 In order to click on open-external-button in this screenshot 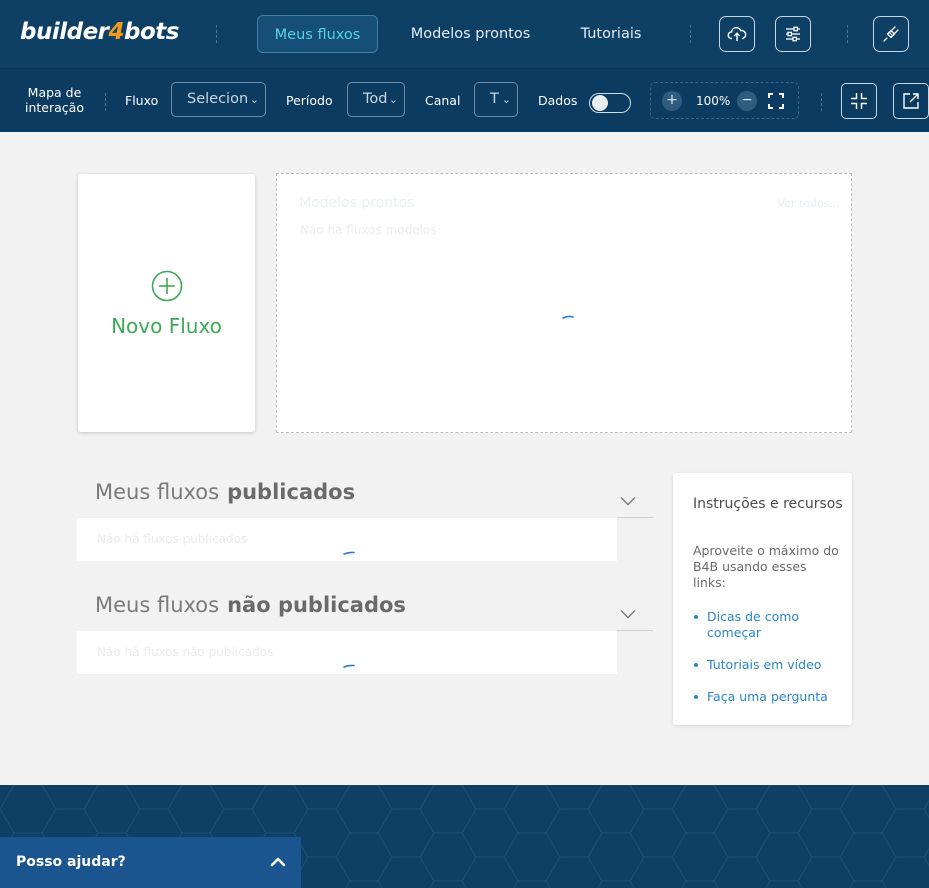, I will do `click(911, 101)`.